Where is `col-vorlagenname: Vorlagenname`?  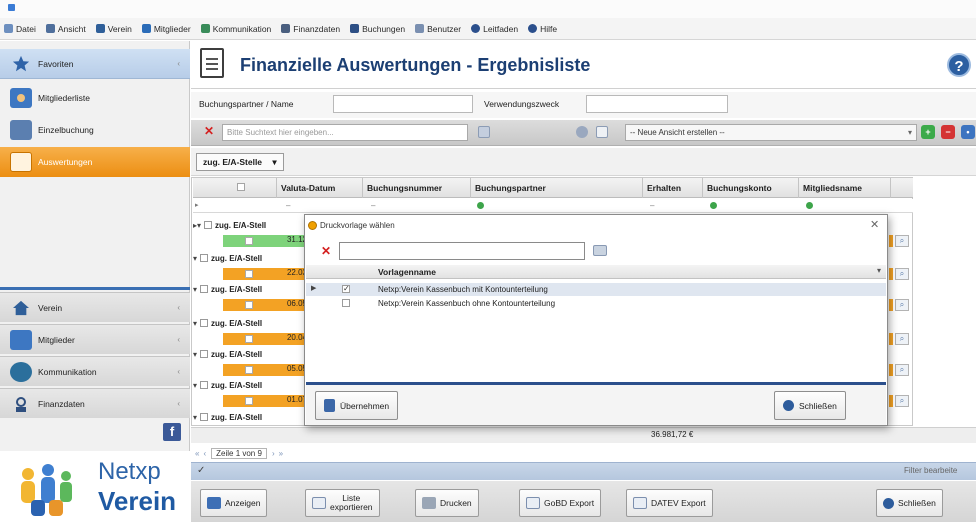 col-vorlagenname: Vorlagenname is located at coordinates (407, 272).